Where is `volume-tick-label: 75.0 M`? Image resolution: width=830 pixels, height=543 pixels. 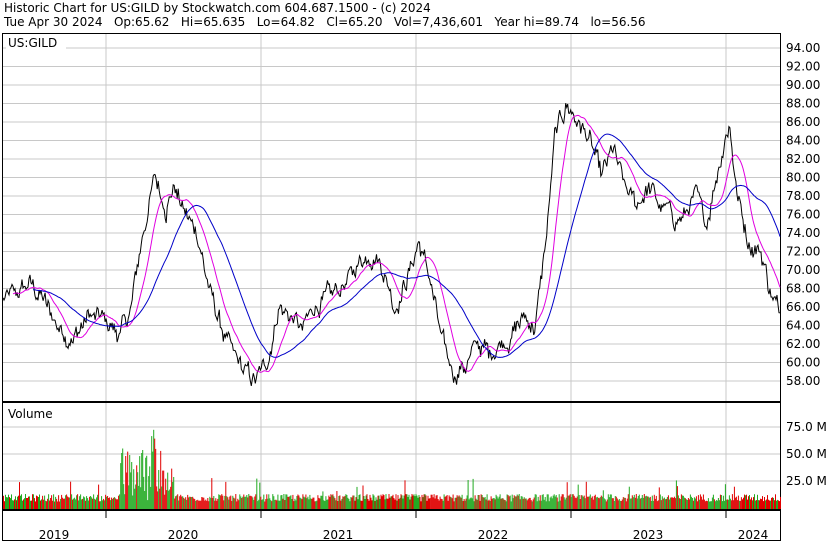 volume-tick-label: 75.0 M is located at coordinates (806, 427).